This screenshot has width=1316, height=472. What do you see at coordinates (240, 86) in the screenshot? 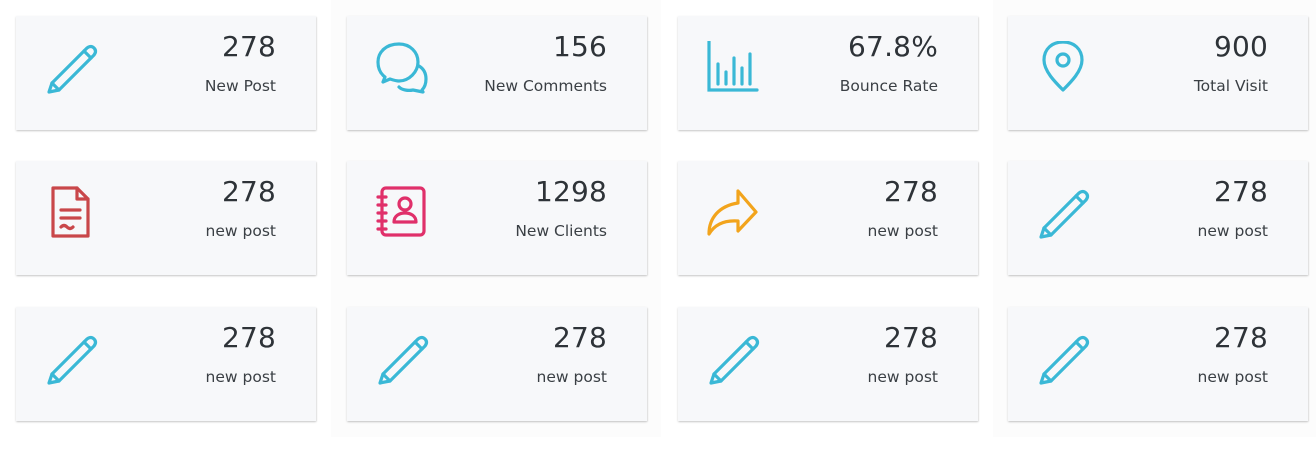
I see `stat-label: New Post` at bounding box center [240, 86].